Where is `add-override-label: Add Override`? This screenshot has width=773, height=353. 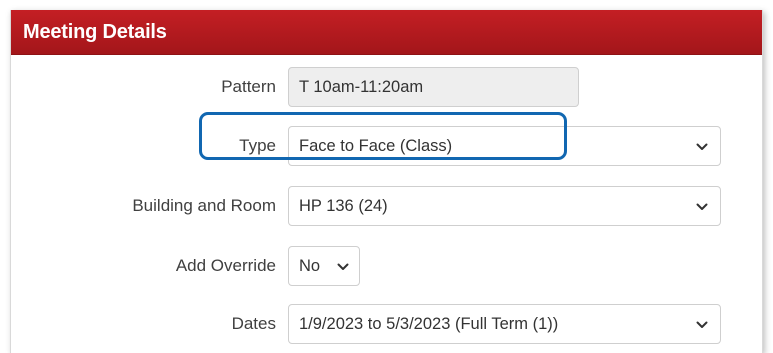 add-override-label: Add Override is located at coordinates (225, 265).